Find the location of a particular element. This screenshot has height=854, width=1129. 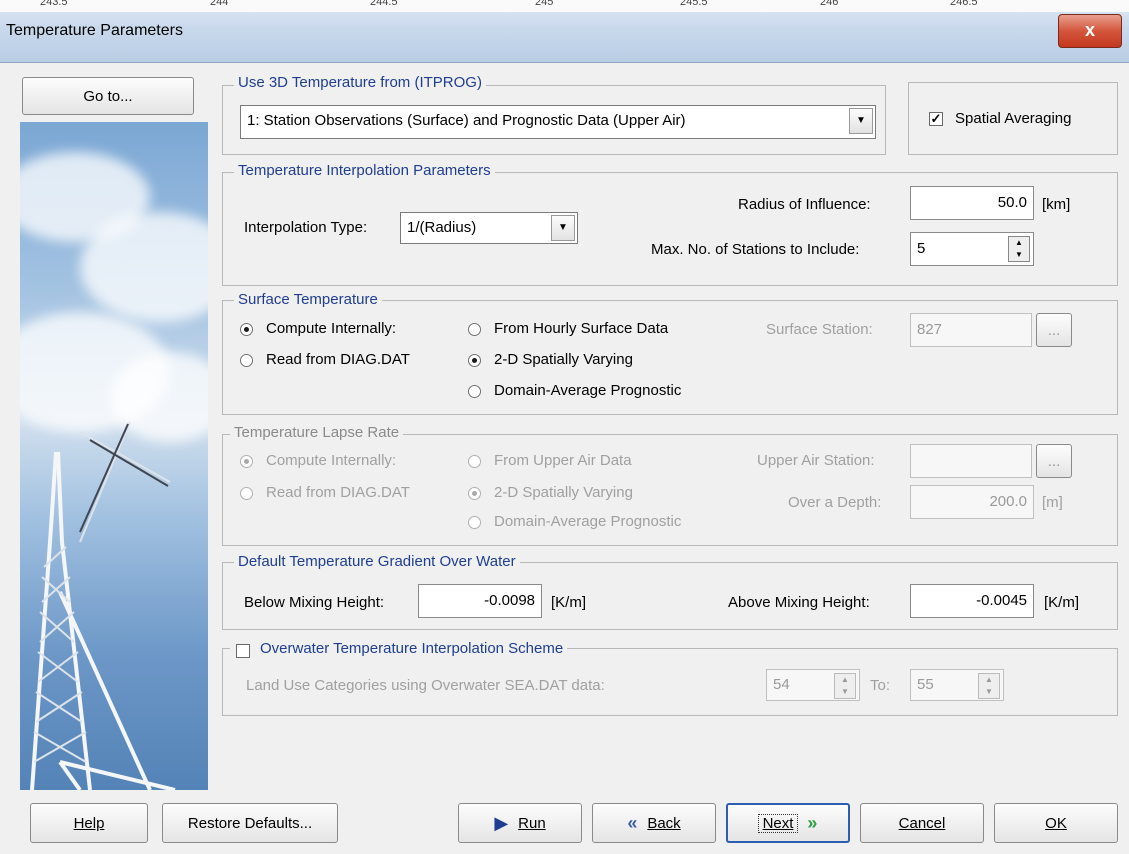

lapse-domain-label: Domain-Average Prognostic is located at coordinates (588, 521).